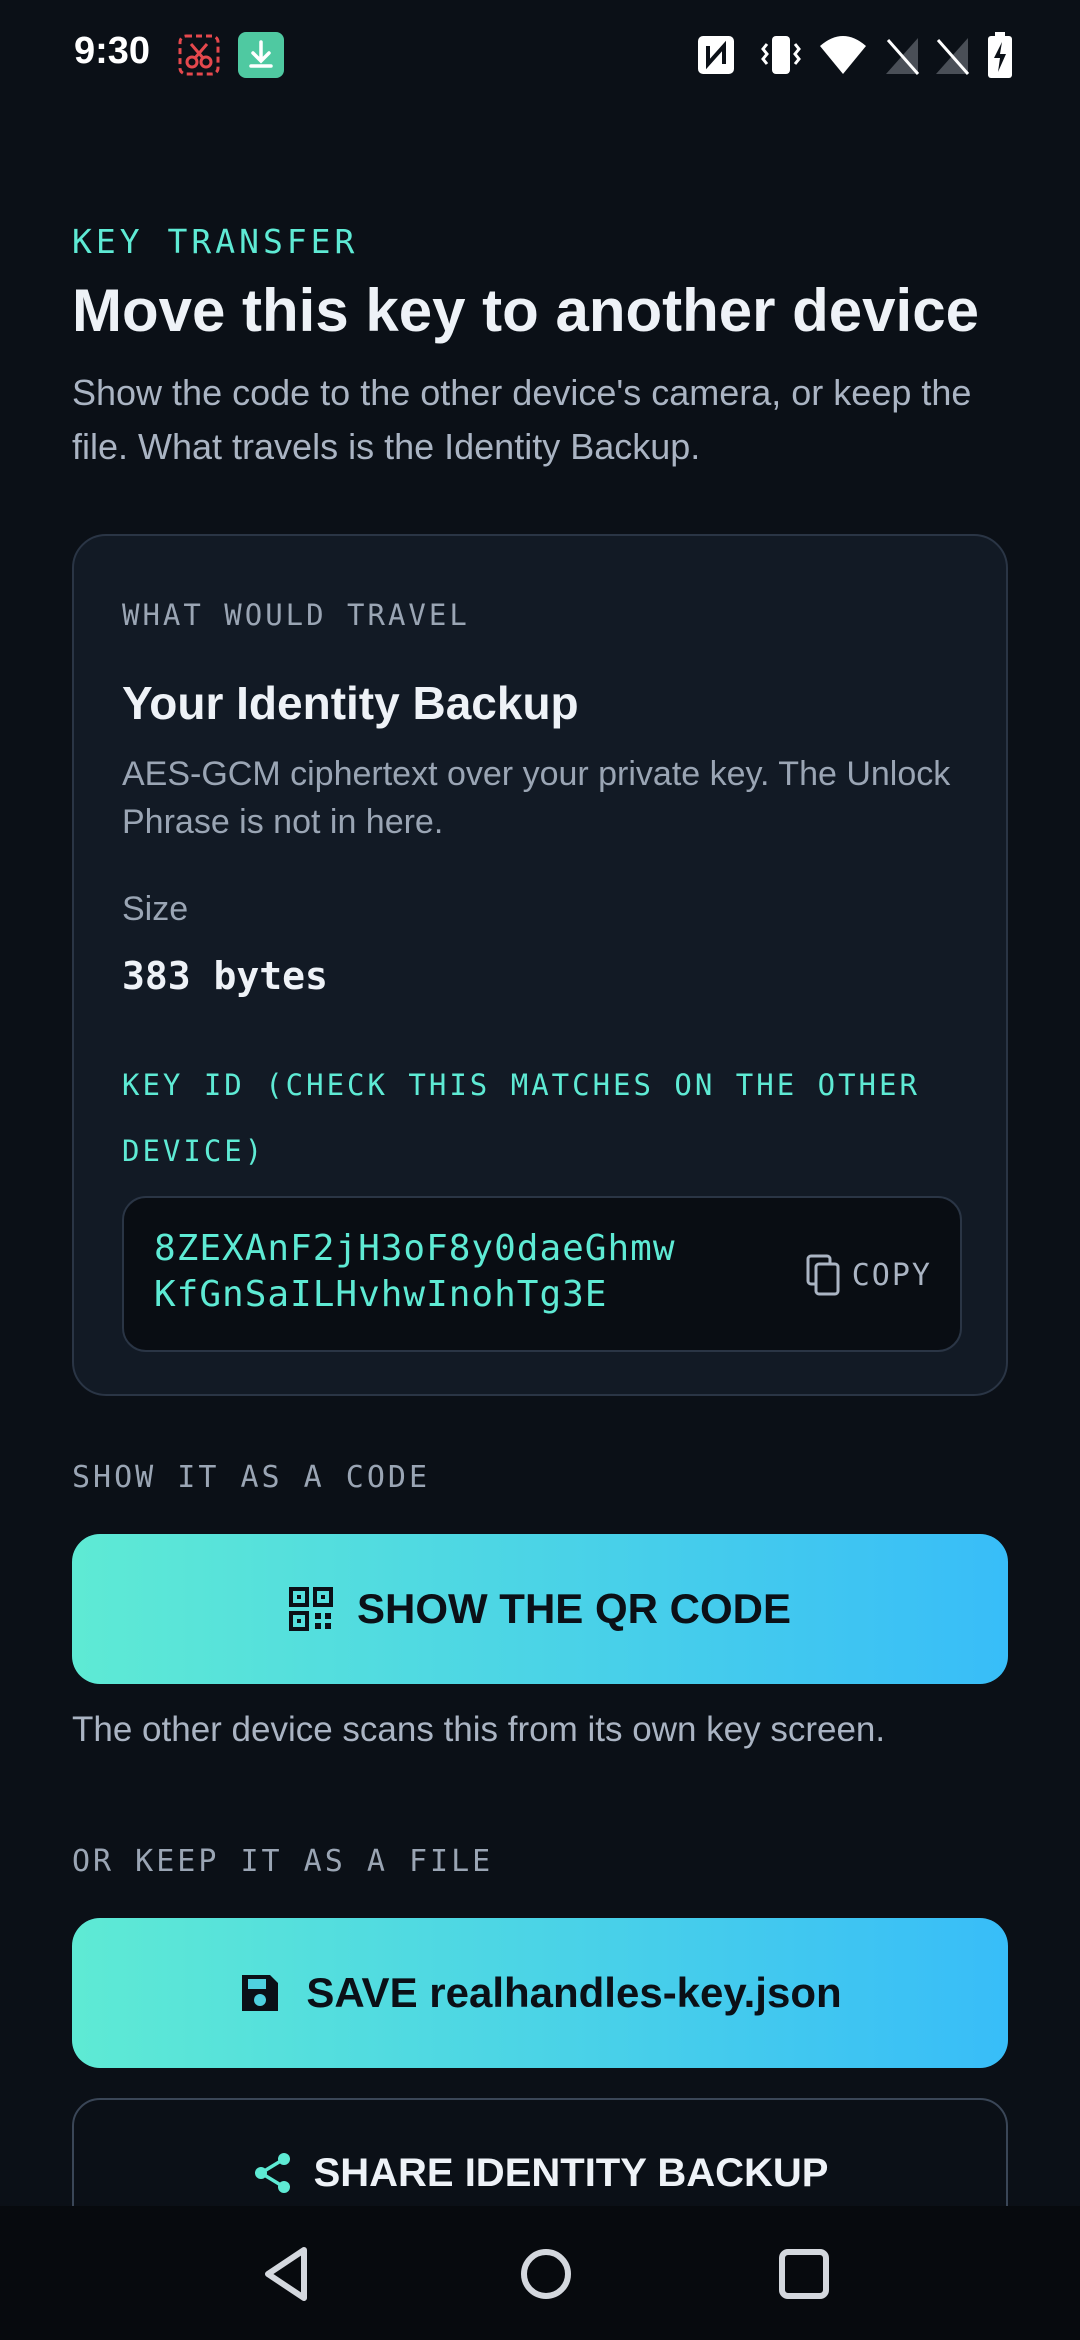  I want to click on nfc-icon, so click(716, 55).